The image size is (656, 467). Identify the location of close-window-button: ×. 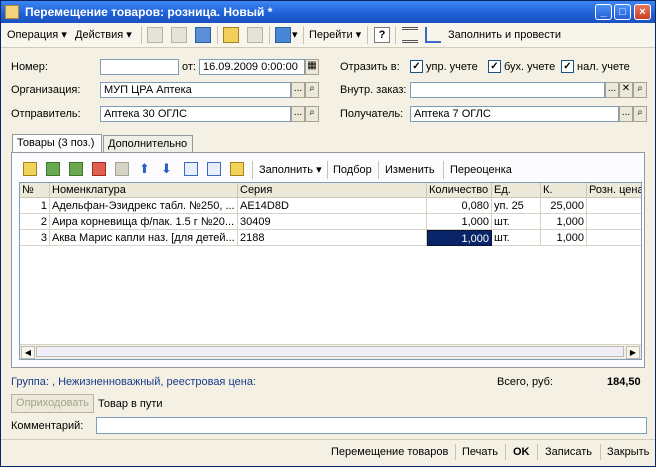
(642, 12).